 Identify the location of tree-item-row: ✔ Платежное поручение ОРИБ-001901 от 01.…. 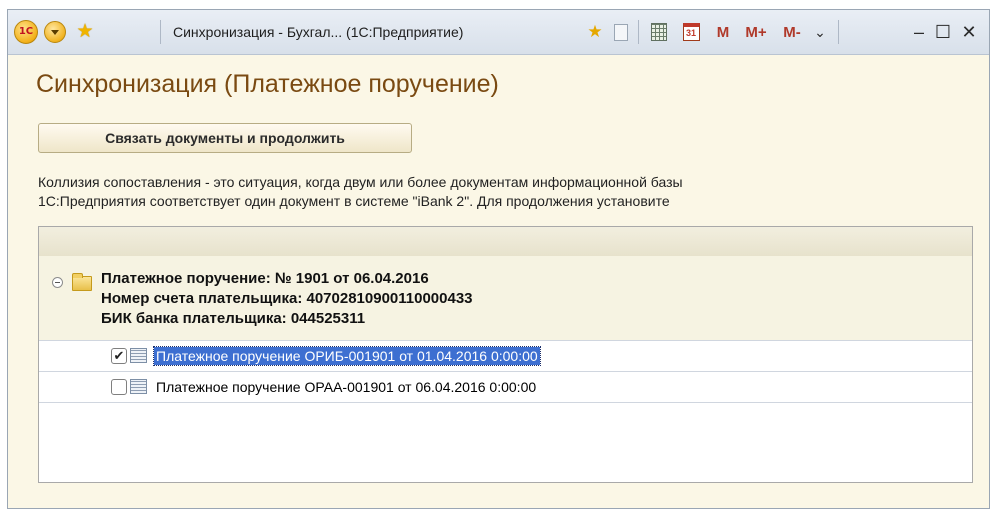
(505, 356).